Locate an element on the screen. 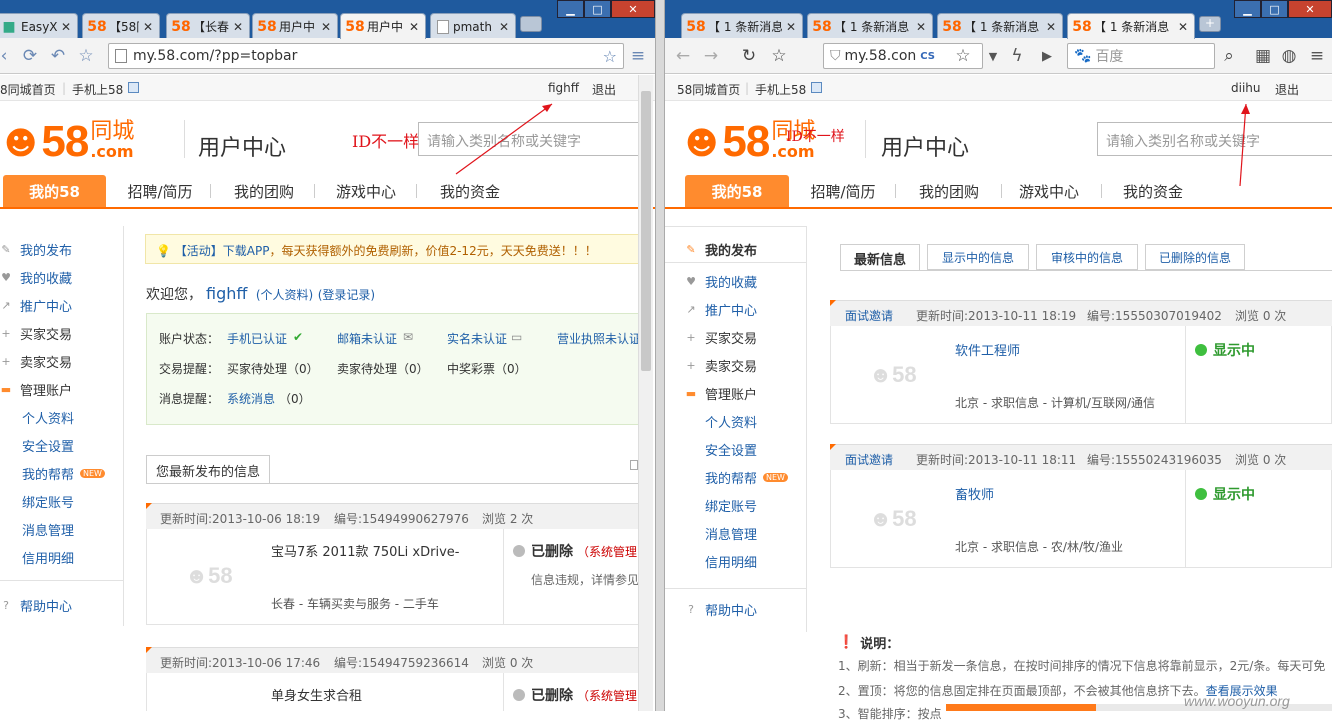 This screenshot has height=722, width=1332. address-bar: my.58.com/?pp=topbar ☆ is located at coordinates (366, 56).